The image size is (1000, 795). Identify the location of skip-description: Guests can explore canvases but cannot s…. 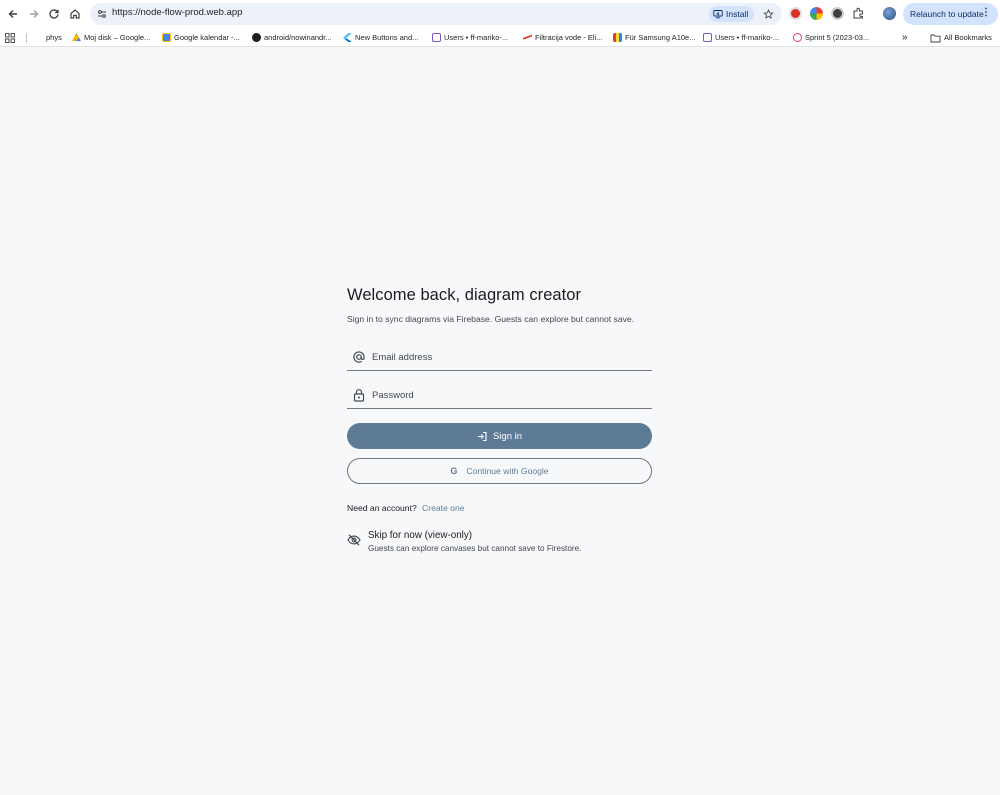
(475, 548).